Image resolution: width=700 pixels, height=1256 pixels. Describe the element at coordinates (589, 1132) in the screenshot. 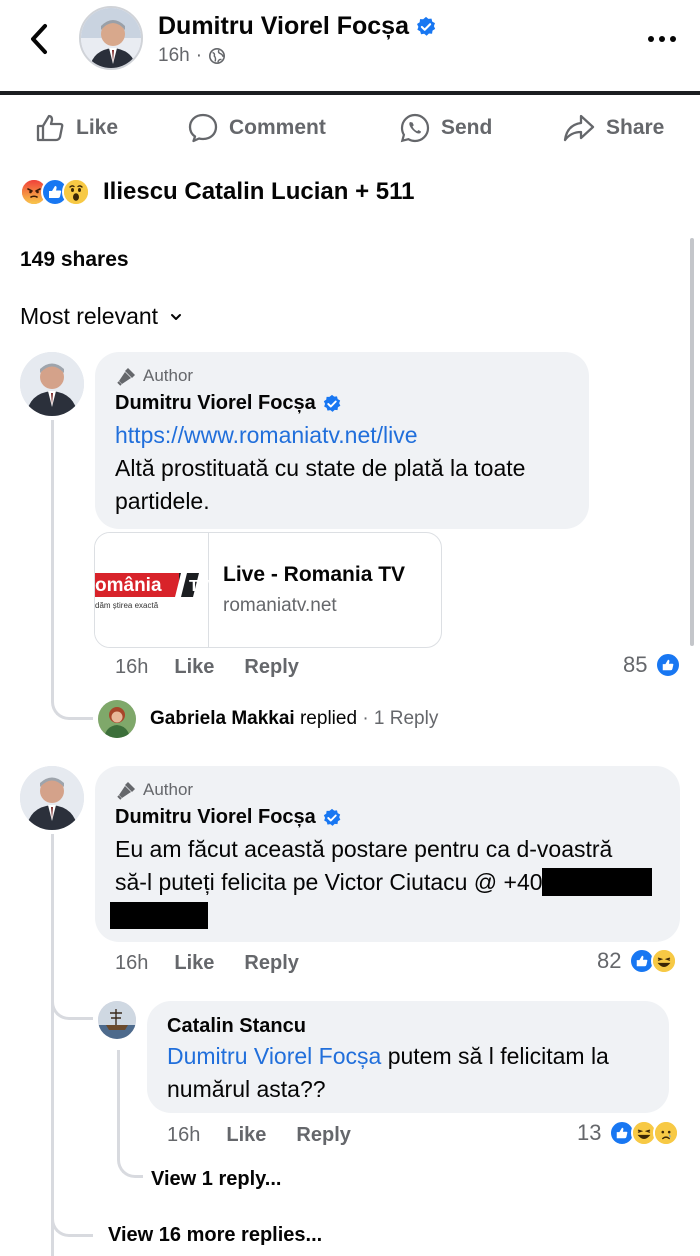

I see `reaction-count-number: 13` at that location.